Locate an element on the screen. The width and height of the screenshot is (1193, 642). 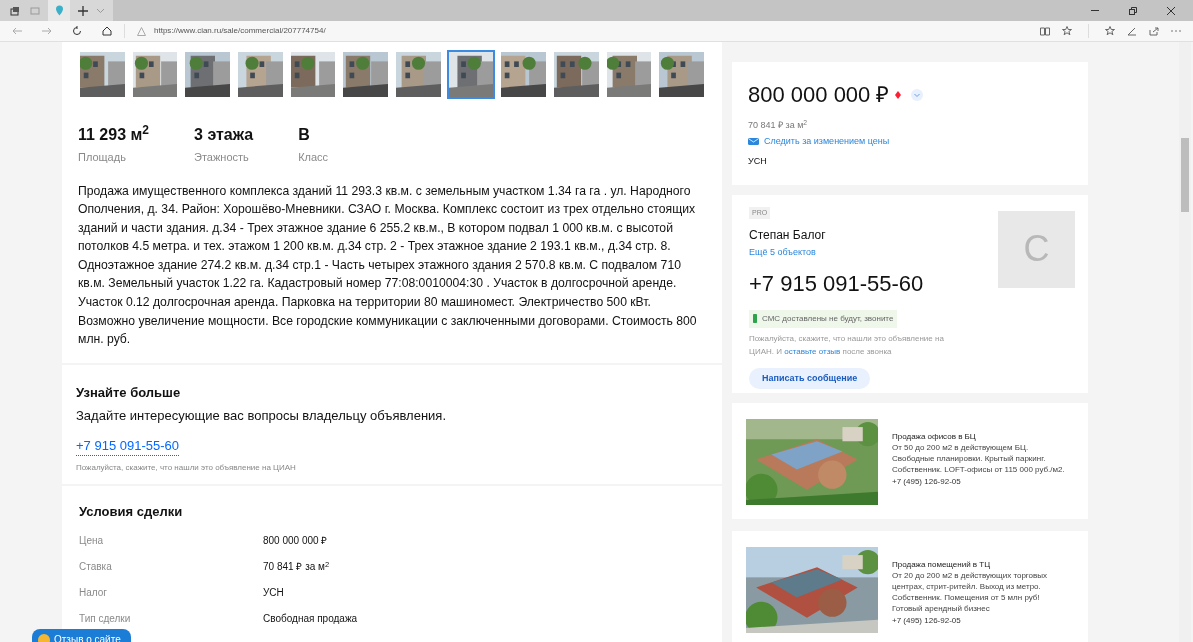
phone-icon is located at coordinates (755, 318).